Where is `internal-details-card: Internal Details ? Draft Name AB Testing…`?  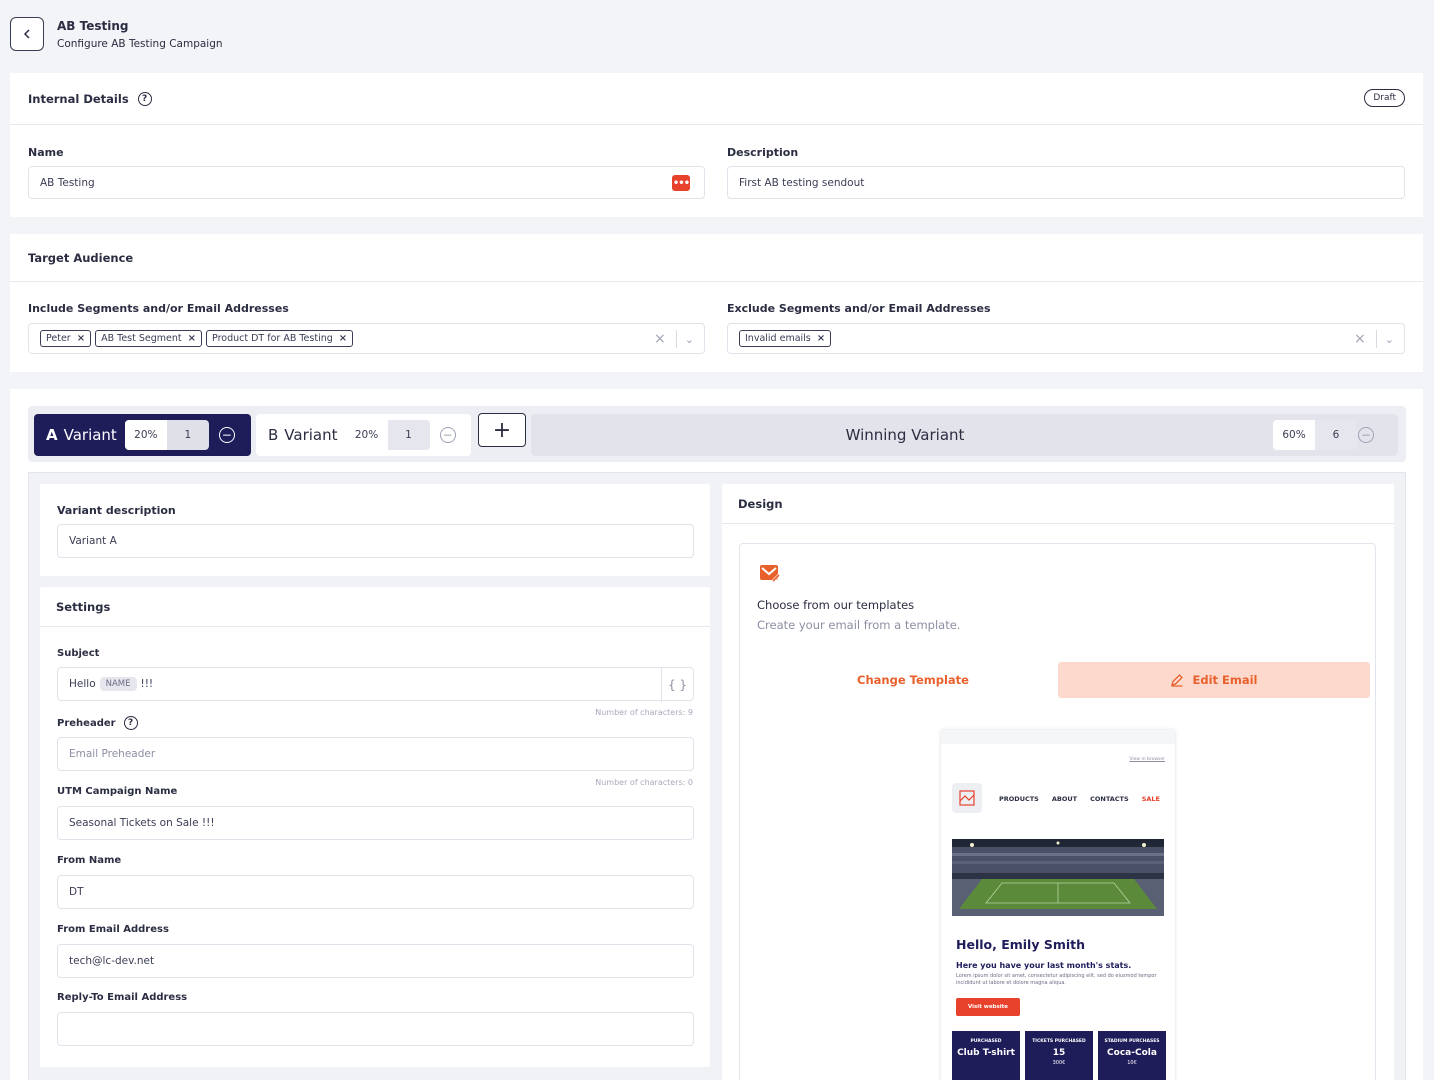 internal-details-card: Internal Details ? Draft Name AB Testing… is located at coordinates (716, 145).